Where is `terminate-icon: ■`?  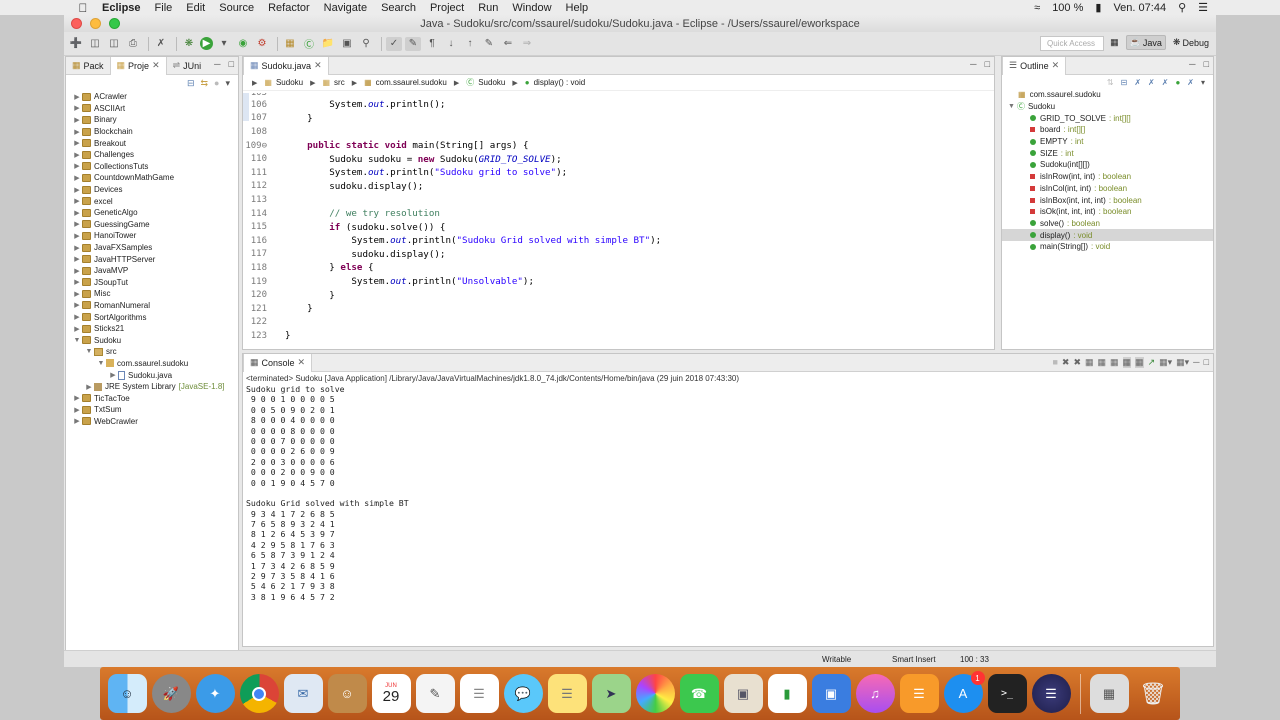
terminate-icon: ■ is located at coordinates (1054, 362).